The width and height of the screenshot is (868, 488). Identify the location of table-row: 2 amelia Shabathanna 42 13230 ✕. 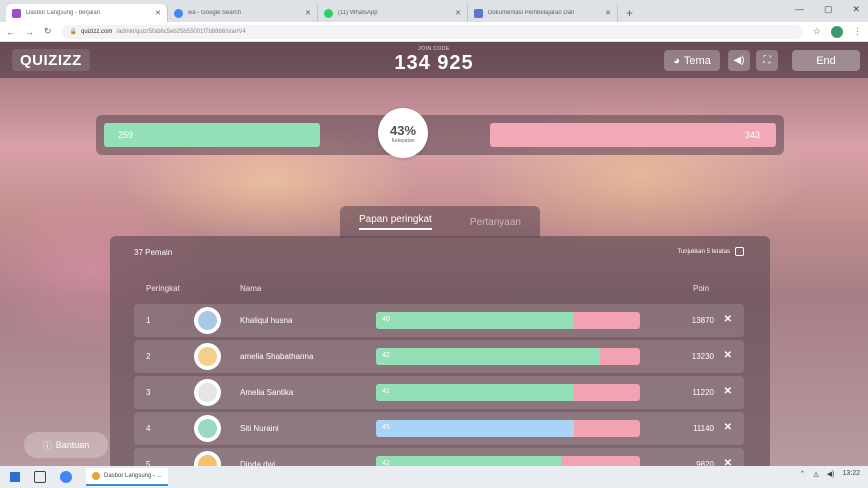
(439, 356).